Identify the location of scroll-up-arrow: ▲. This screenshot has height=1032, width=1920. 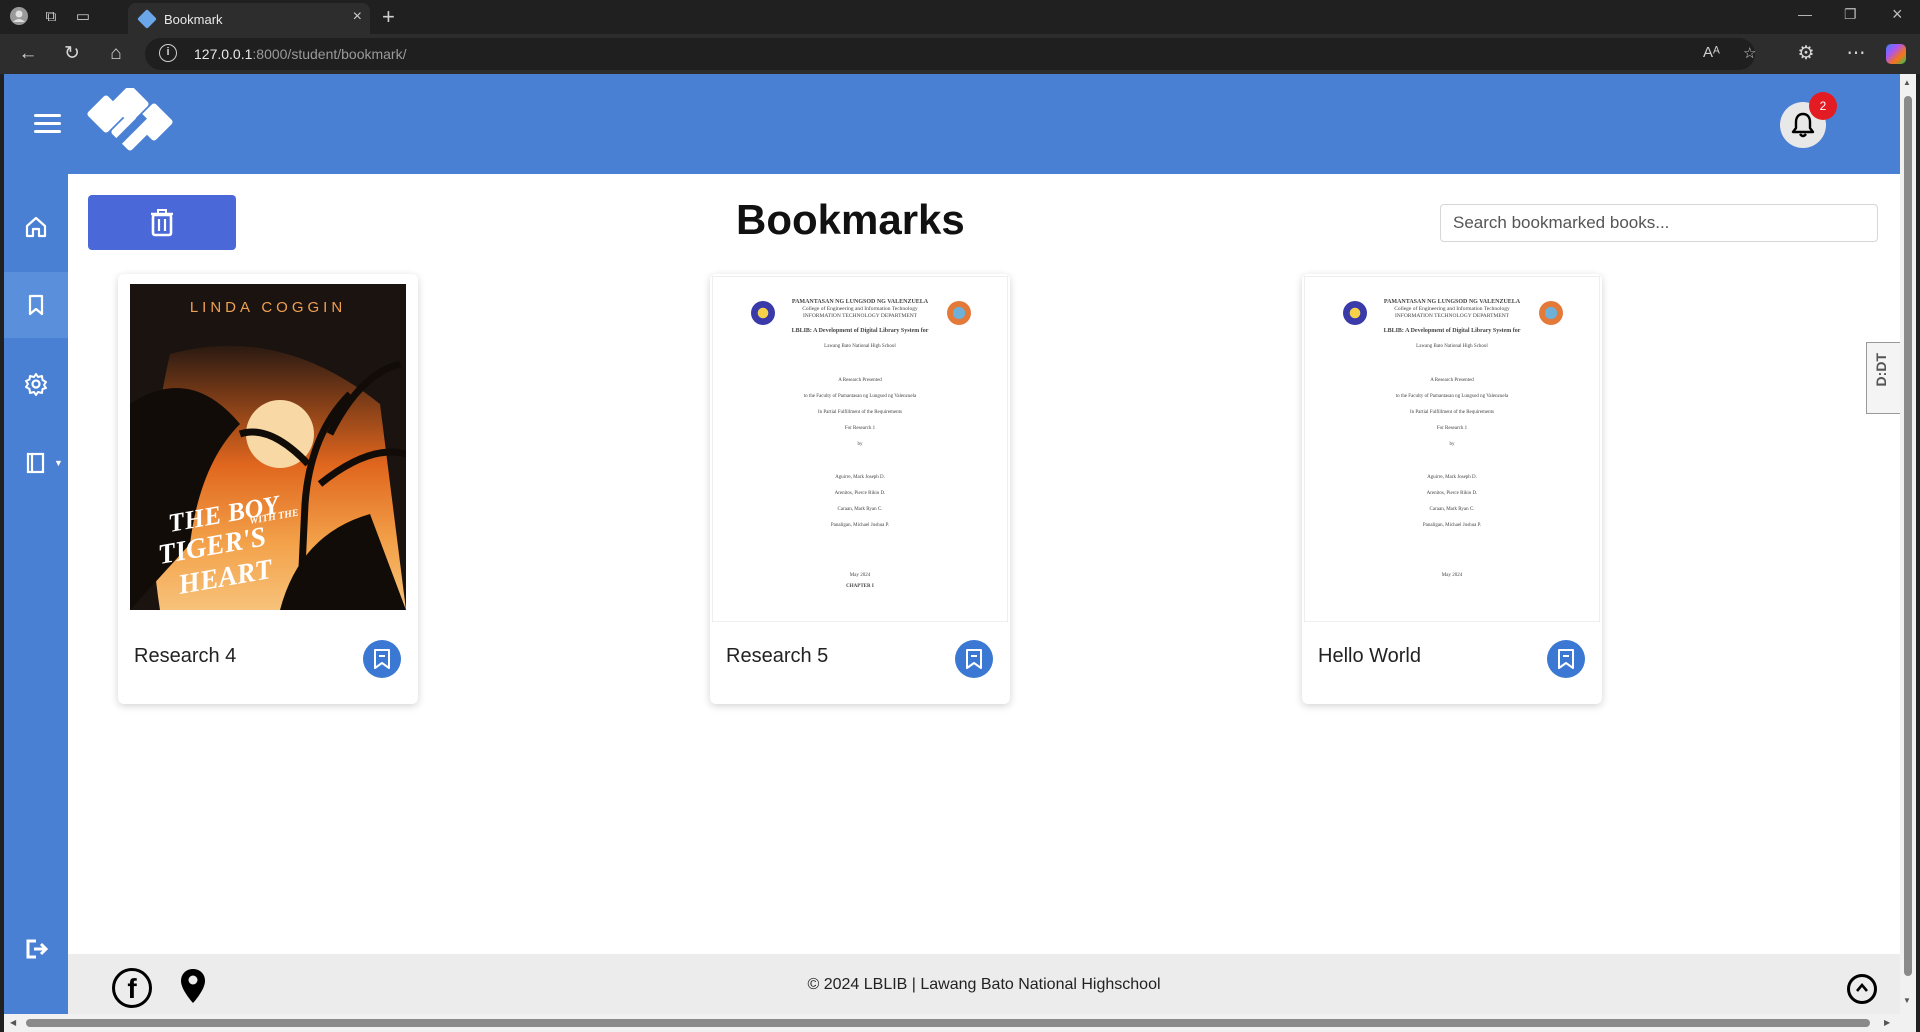
(1907, 82).